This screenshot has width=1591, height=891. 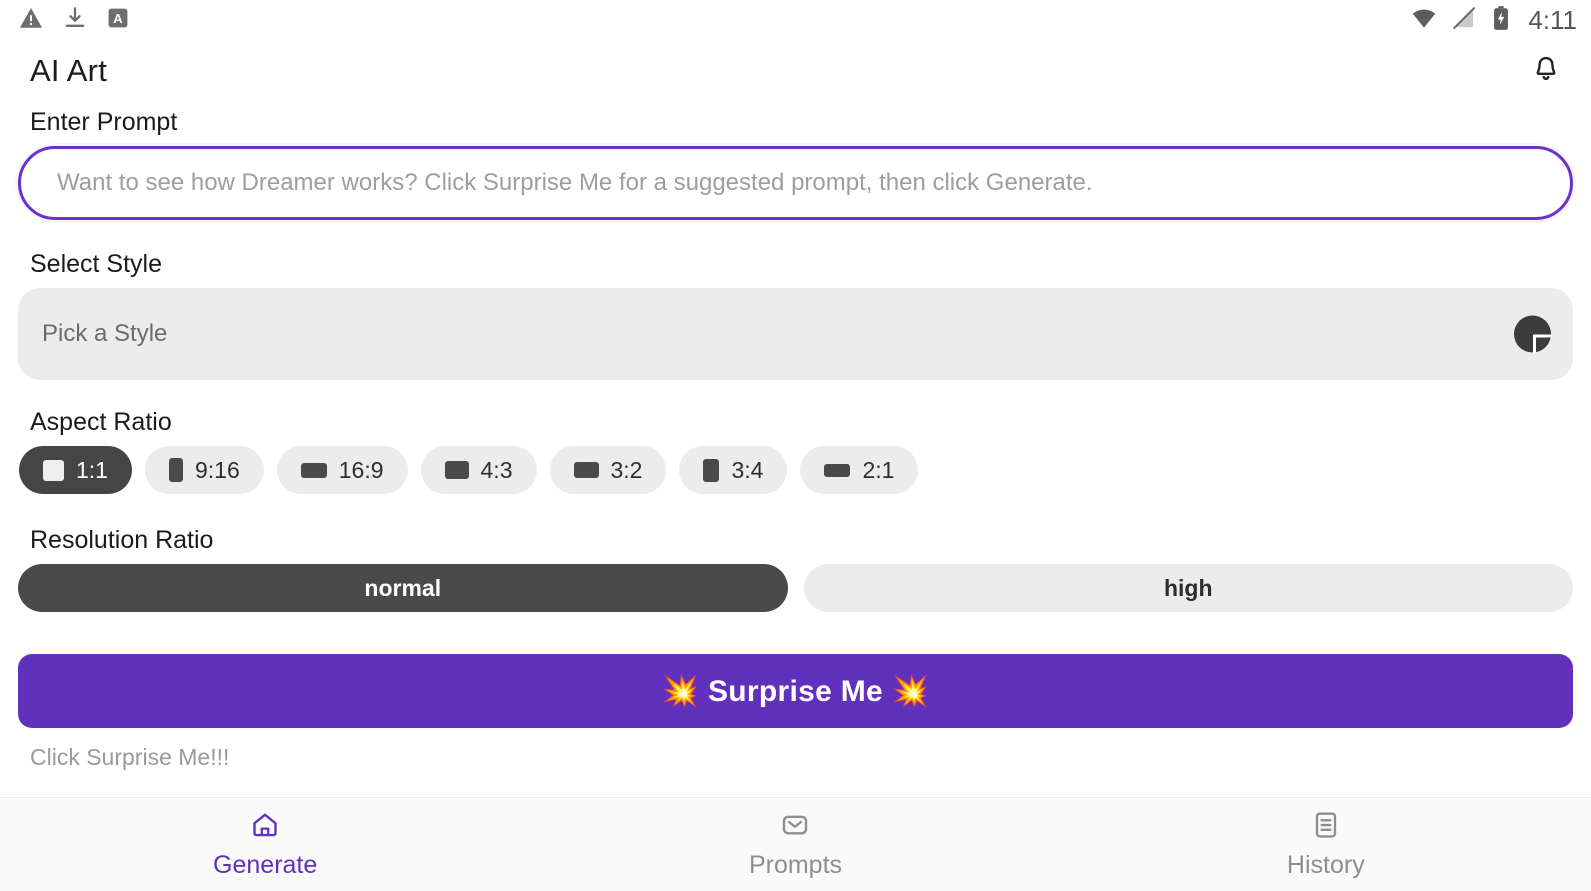 What do you see at coordinates (92, 469) in the screenshot?
I see `aspect-chip-label: 1:1` at bounding box center [92, 469].